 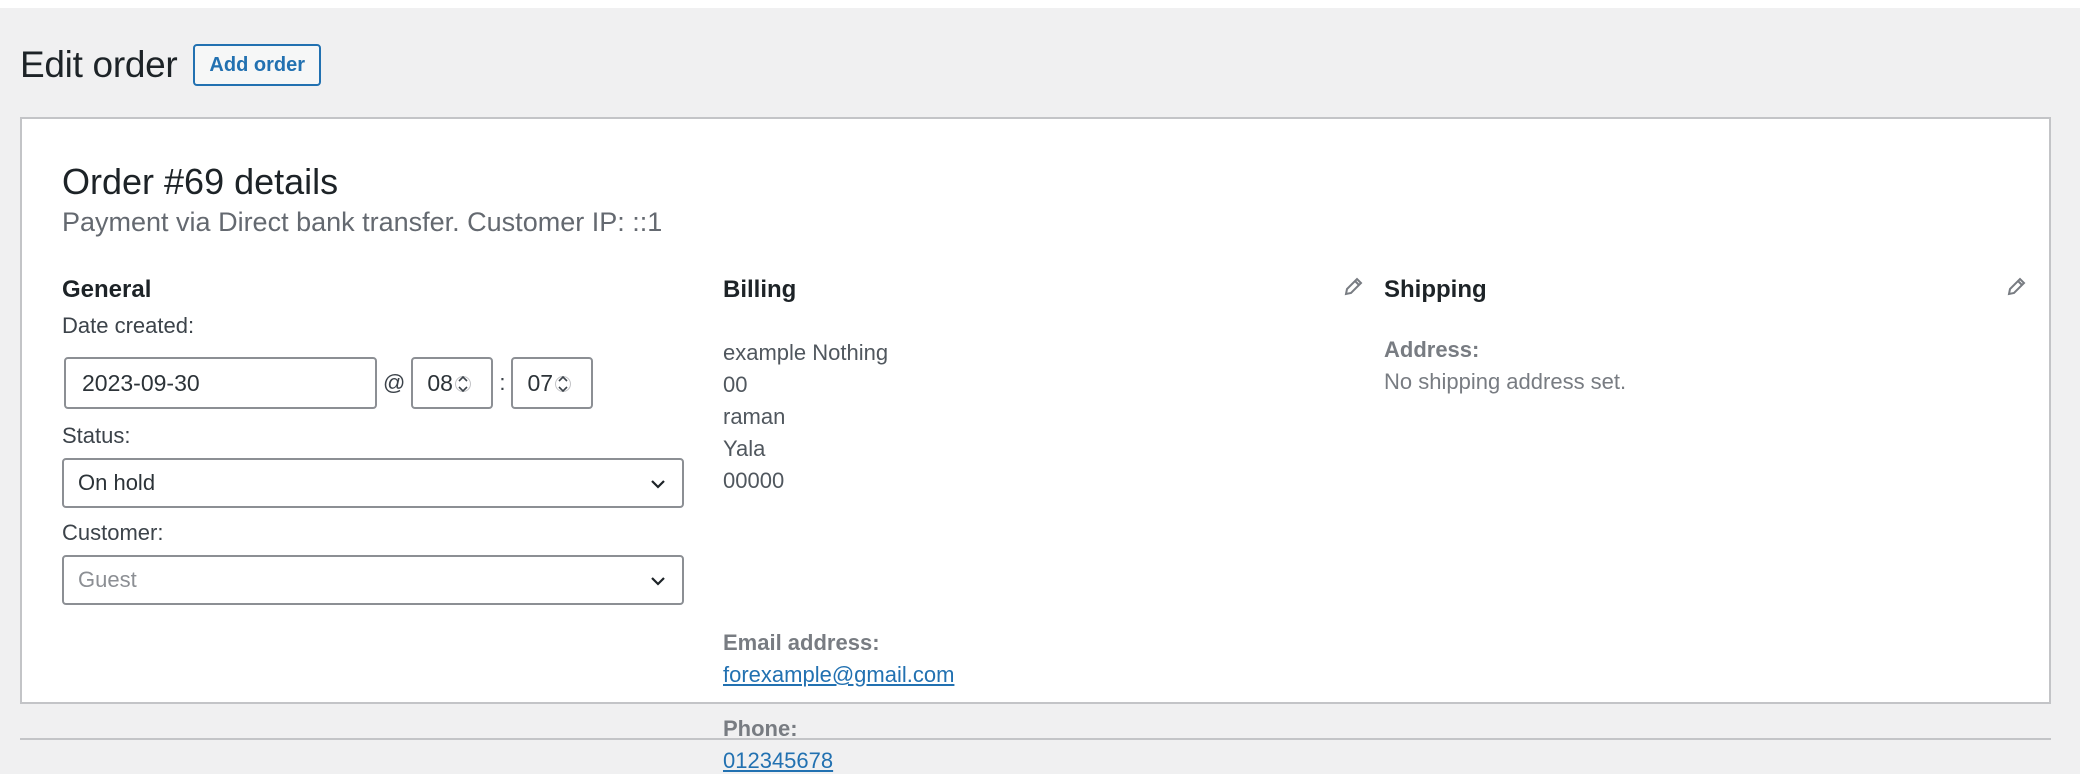 What do you see at coordinates (96, 435) in the screenshot?
I see `status-label: Status:` at bounding box center [96, 435].